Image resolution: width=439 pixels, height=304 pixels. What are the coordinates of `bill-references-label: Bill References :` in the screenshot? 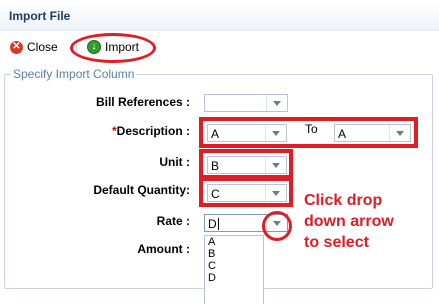 It's located at (142, 102).